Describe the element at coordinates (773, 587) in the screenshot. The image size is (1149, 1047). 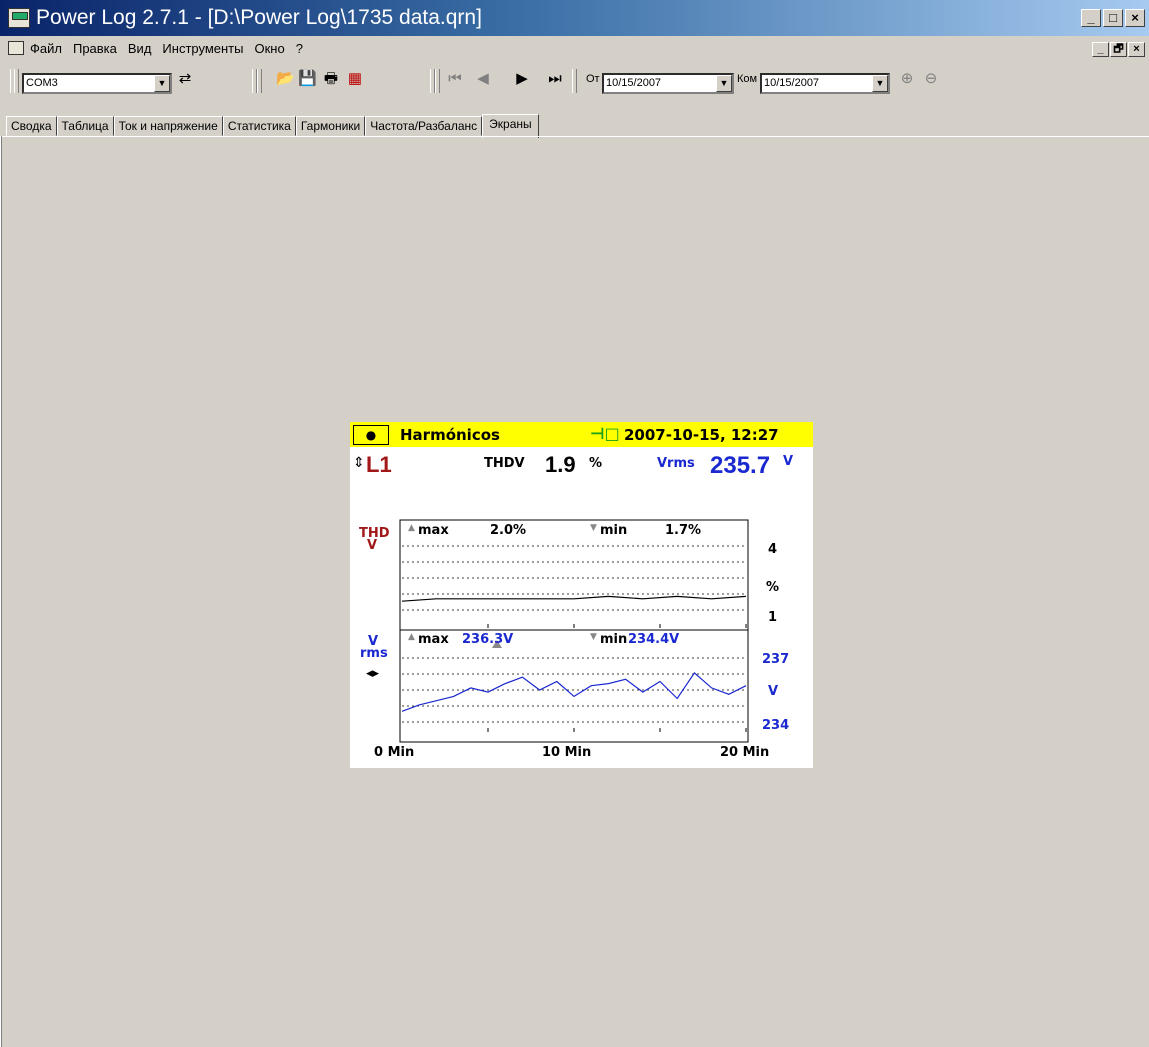
I see `thd-scale-unit: %` at that location.